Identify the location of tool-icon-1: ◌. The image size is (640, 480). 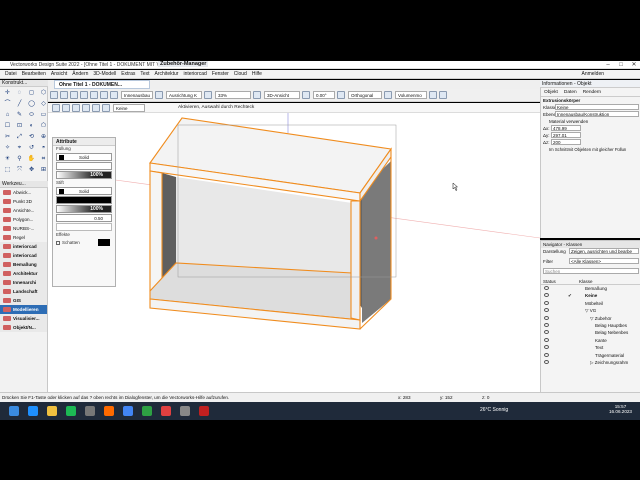
(19, 93).